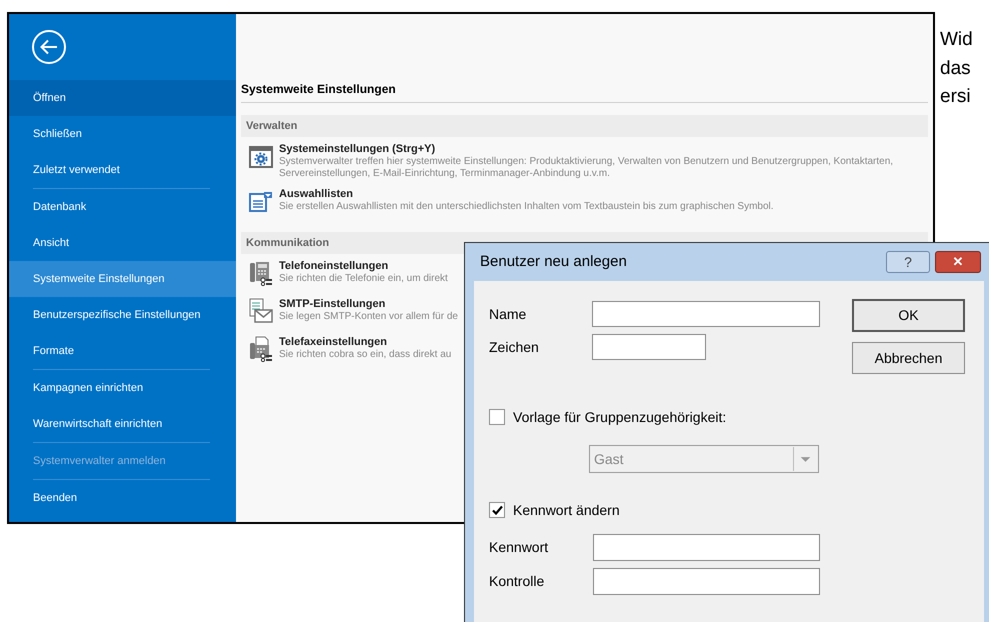  What do you see at coordinates (122, 351) in the screenshot?
I see `sidebar-item: Formate` at bounding box center [122, 351].